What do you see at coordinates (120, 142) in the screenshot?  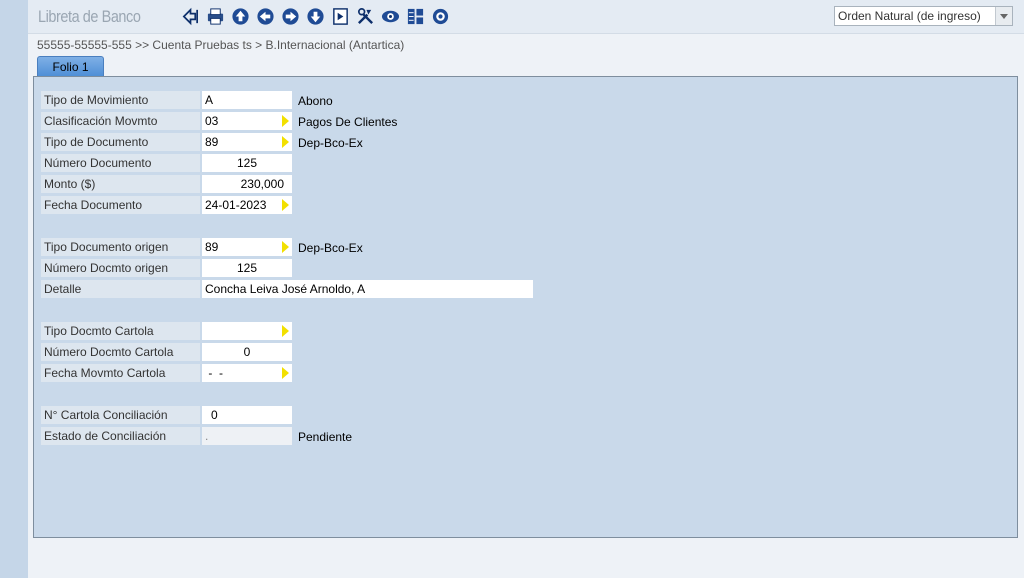 I see `label-tipo-documento: Tipo de Documento` at bounding box center [120, 142].